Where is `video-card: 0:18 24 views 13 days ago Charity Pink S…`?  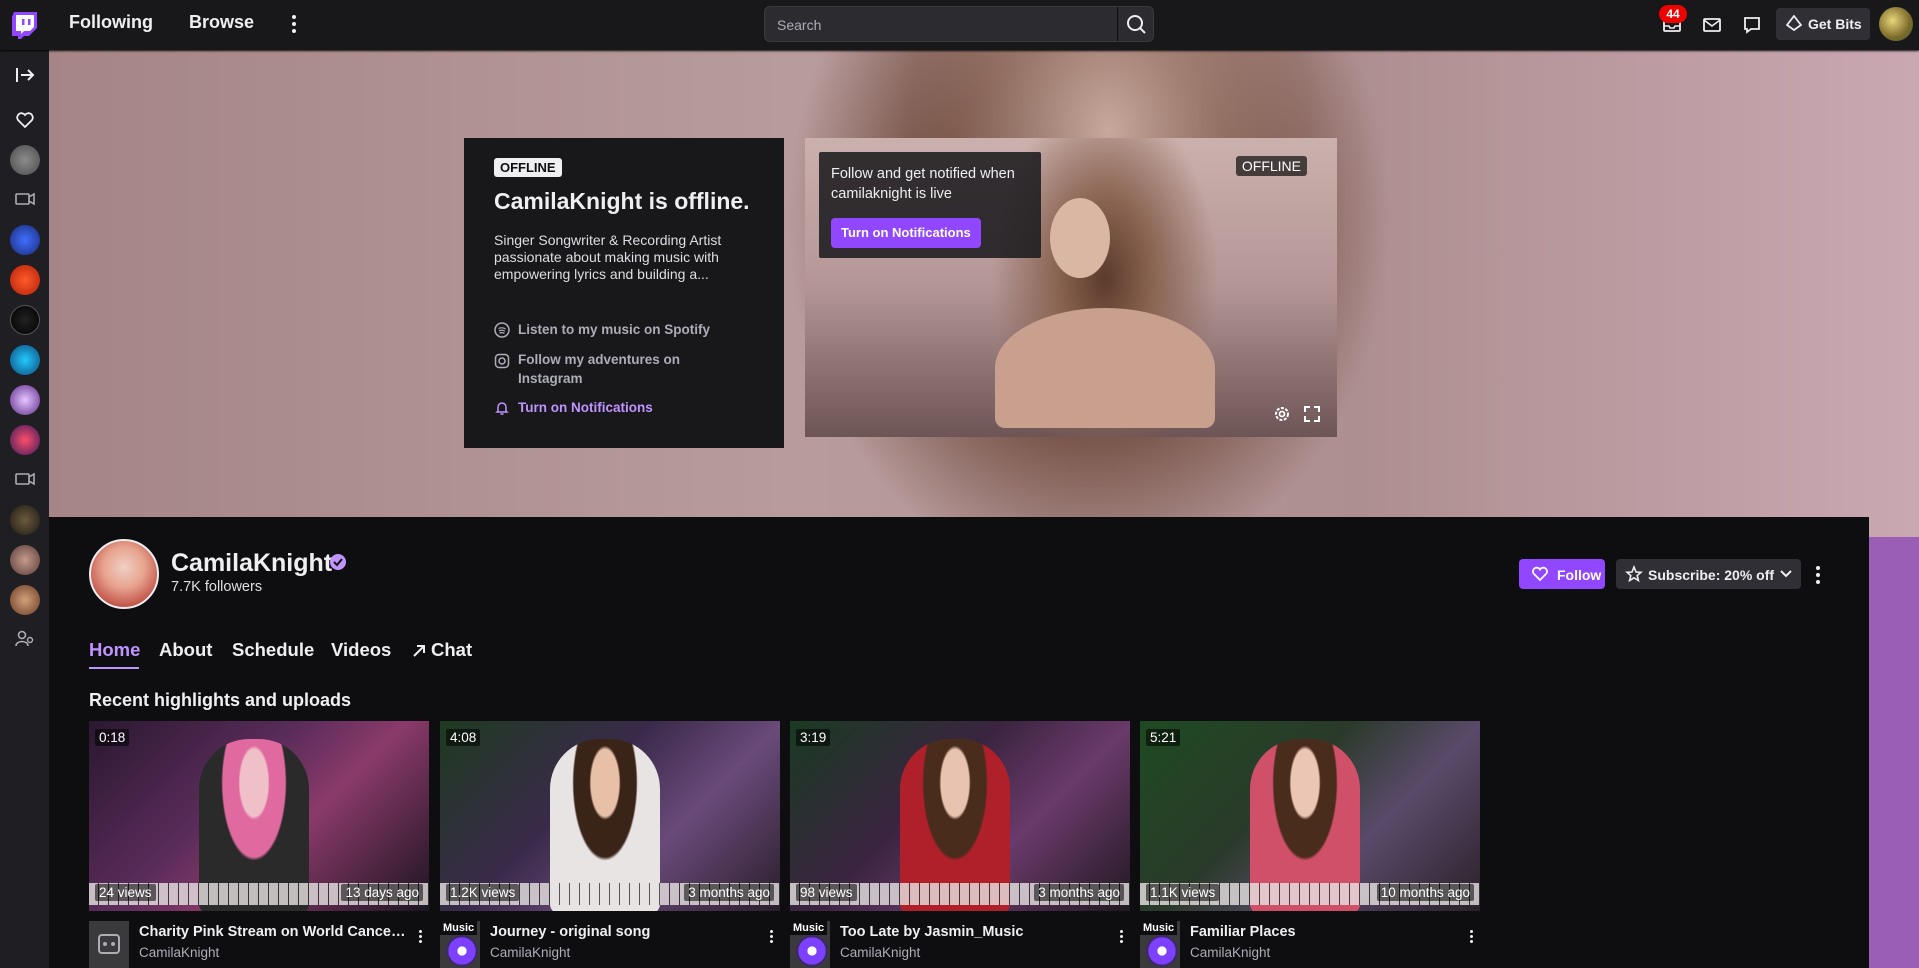
video-card: 0:18 24 views 13 days ago Charity Pink S… is located at coordinates (259, 844).